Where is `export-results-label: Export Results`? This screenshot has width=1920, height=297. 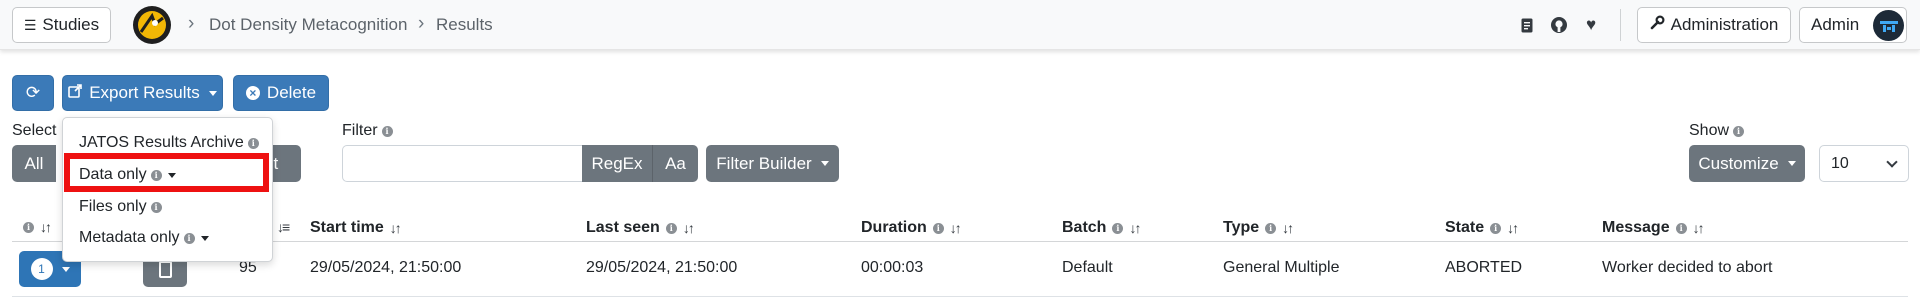
export-results-label: Export Results is located at coordinates (144, 92).